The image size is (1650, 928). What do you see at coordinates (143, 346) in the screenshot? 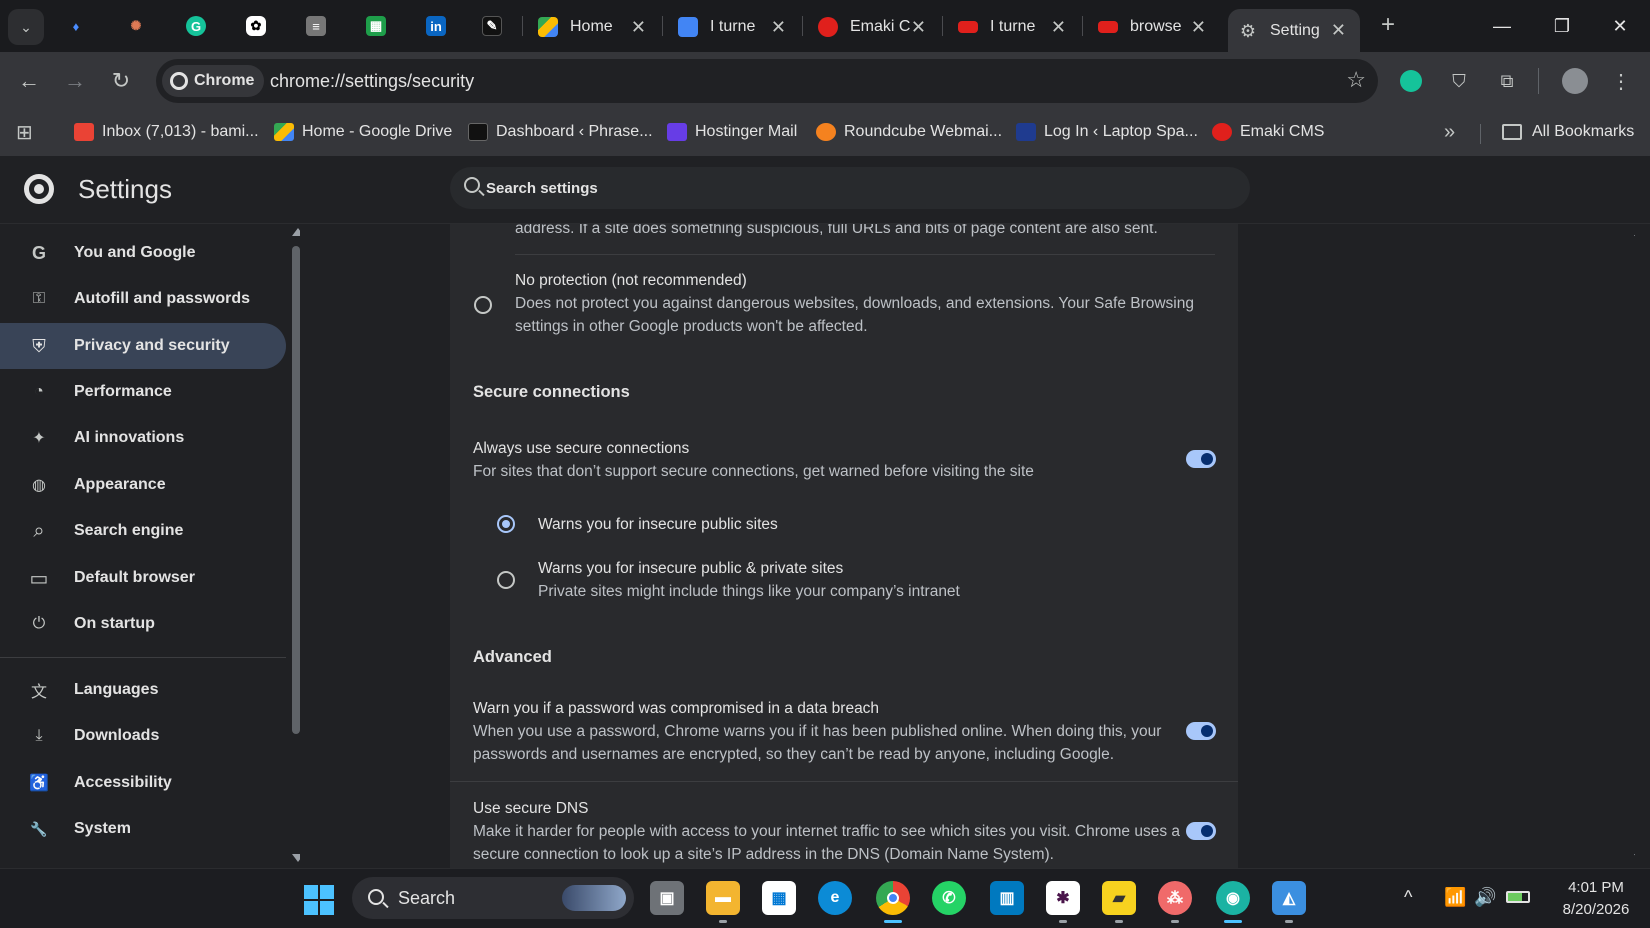
I see `sidebar-item-privacy-and-security: ⛨ Privacy and security` at bounding box center [143, 346].